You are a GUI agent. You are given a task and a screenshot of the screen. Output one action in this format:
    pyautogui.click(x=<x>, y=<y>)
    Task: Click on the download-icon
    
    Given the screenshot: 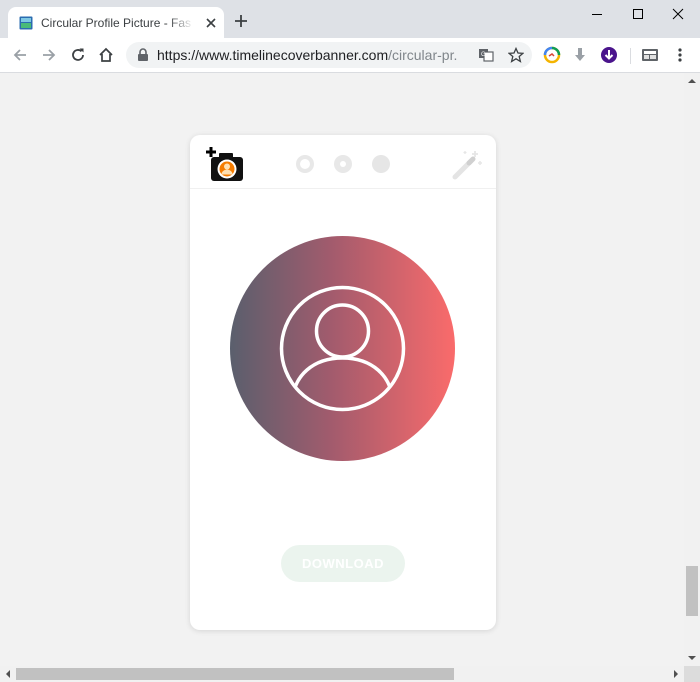 What is the action you would take?
    pyautogui.click(x=580, y=55)
    